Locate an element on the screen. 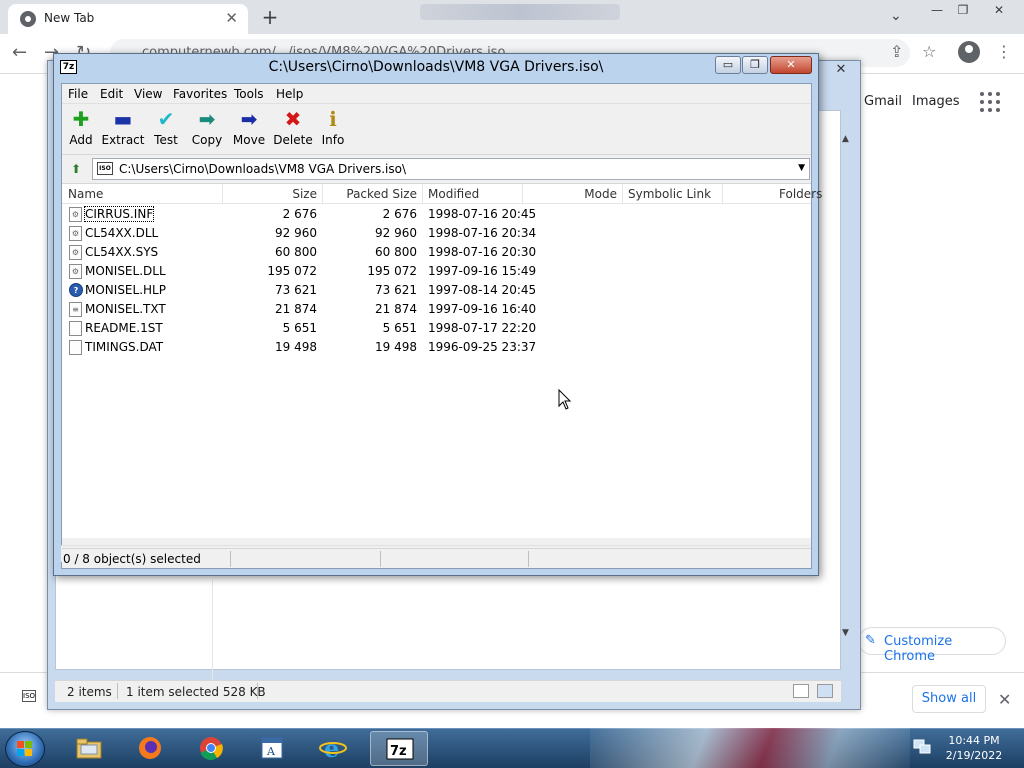 The image size is (1024, 768). dll-file-icon: ⚙ is located at coordinates (75, 271).